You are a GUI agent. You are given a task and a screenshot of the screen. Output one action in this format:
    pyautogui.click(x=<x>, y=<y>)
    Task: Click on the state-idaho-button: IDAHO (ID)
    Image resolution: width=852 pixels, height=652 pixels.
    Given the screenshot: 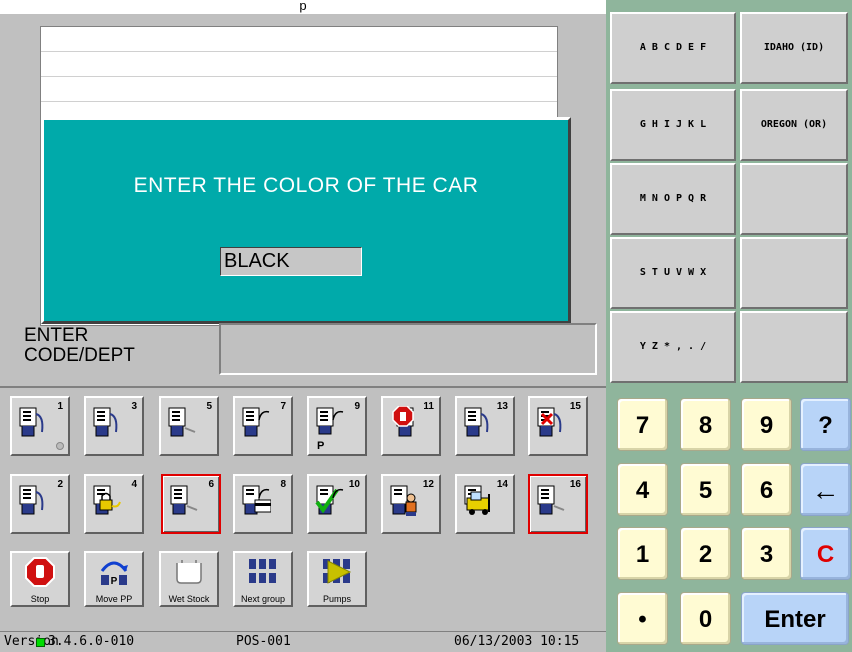 What is the action you would take?
    pyautogui.click(x=794, y=48)
    